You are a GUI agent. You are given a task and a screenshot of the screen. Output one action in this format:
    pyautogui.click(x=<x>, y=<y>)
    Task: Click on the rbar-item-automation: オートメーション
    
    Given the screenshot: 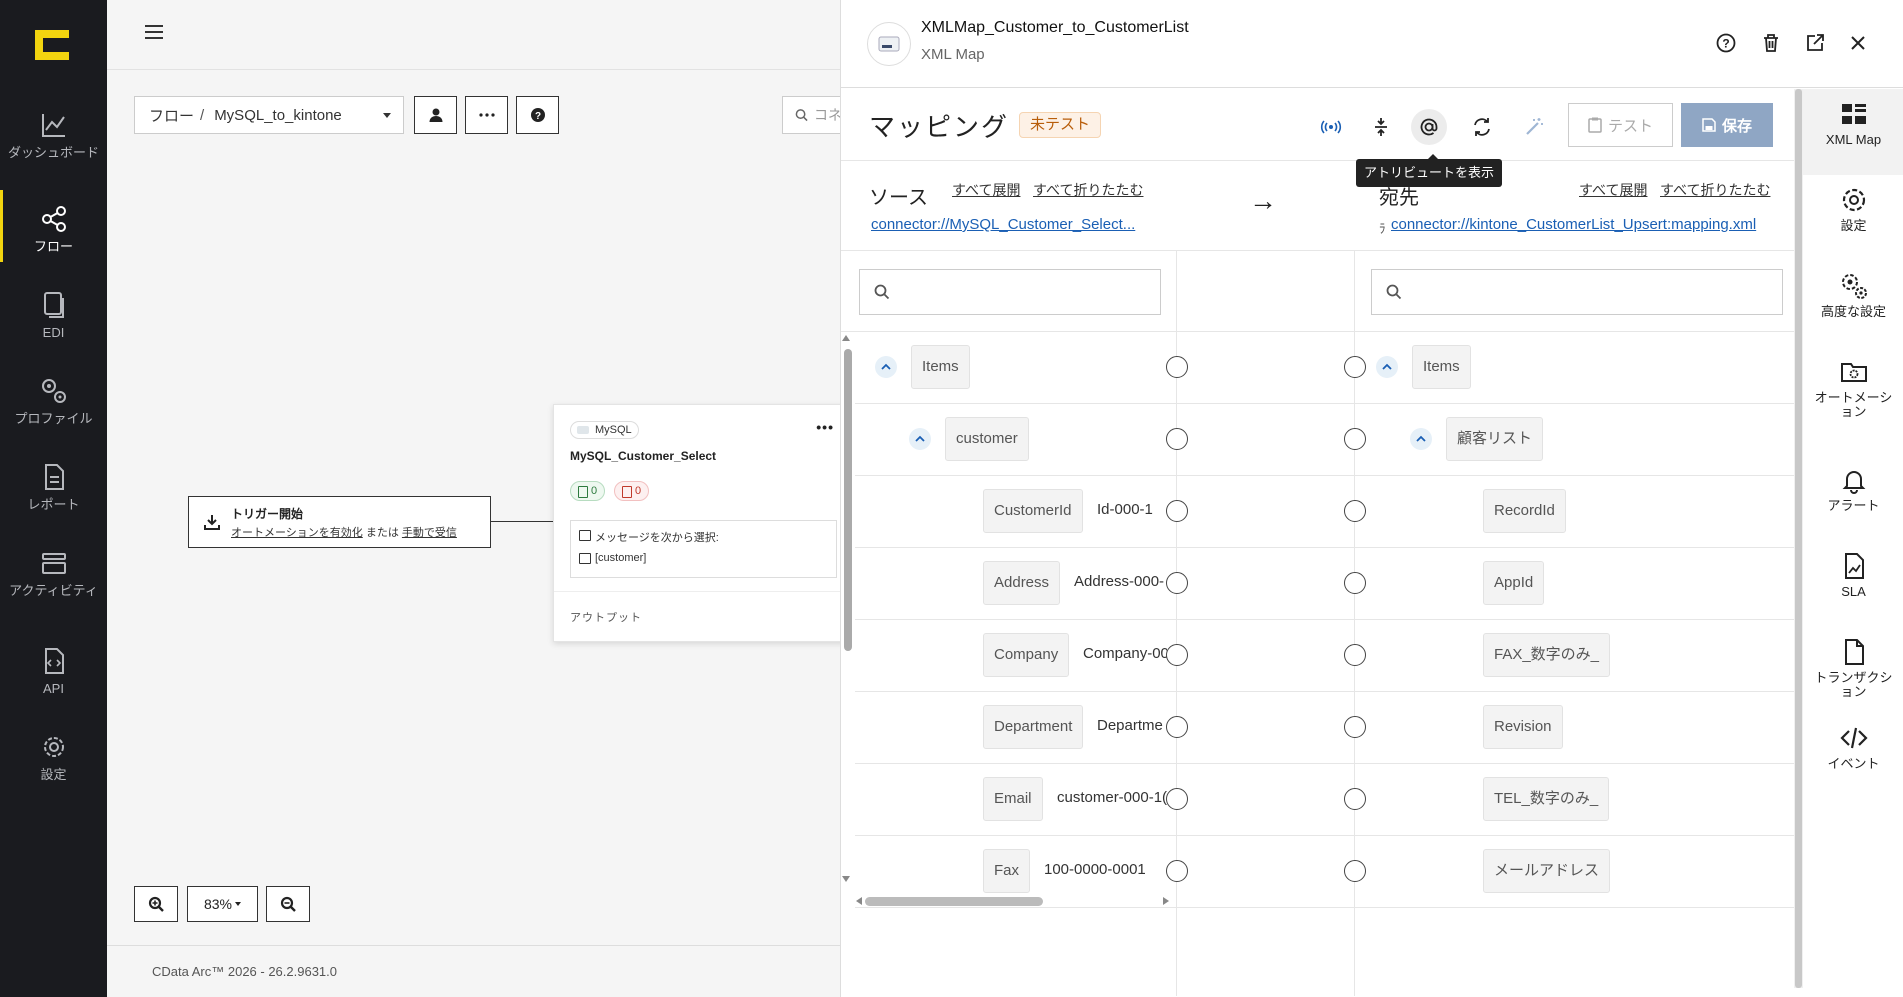 What is the action you would take?
    pyautogui.click(x=1853, y=390)
    